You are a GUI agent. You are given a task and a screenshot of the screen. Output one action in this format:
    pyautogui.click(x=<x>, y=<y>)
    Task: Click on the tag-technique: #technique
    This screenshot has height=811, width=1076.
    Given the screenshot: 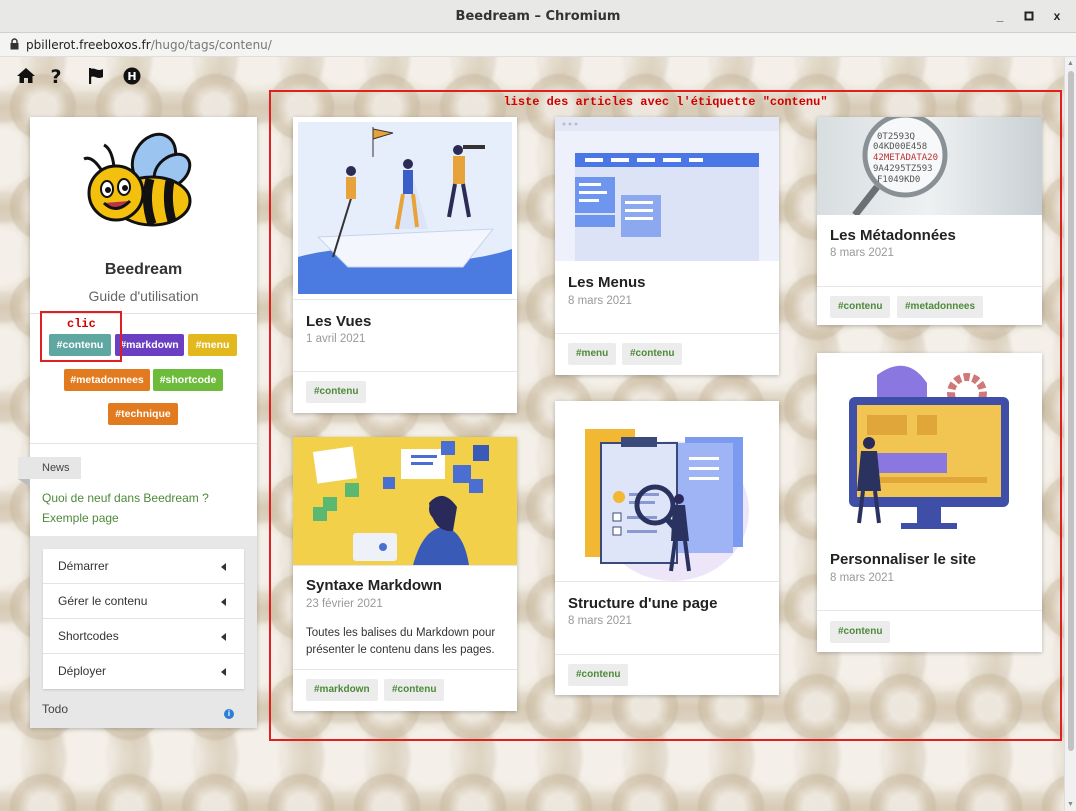 What is the action you would take?
    pyautogui.click(x=143, y=414)
    